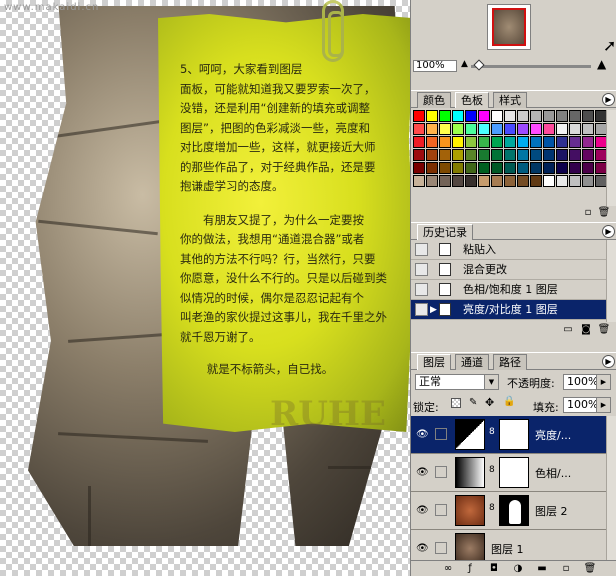 The width and height of the screenshot is (616, 576). Describe the element at coordinates (542, 569) in the screenshot. I see `group-folder-icon: ▬` at that location.